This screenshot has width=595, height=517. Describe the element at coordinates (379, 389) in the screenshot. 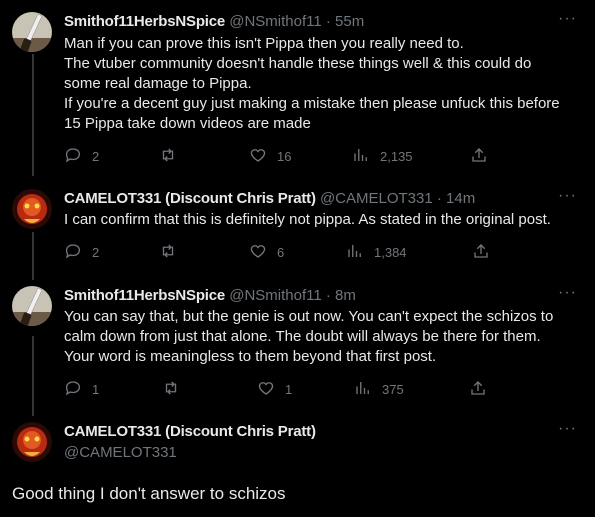

I see `views-button: 375` at that location.